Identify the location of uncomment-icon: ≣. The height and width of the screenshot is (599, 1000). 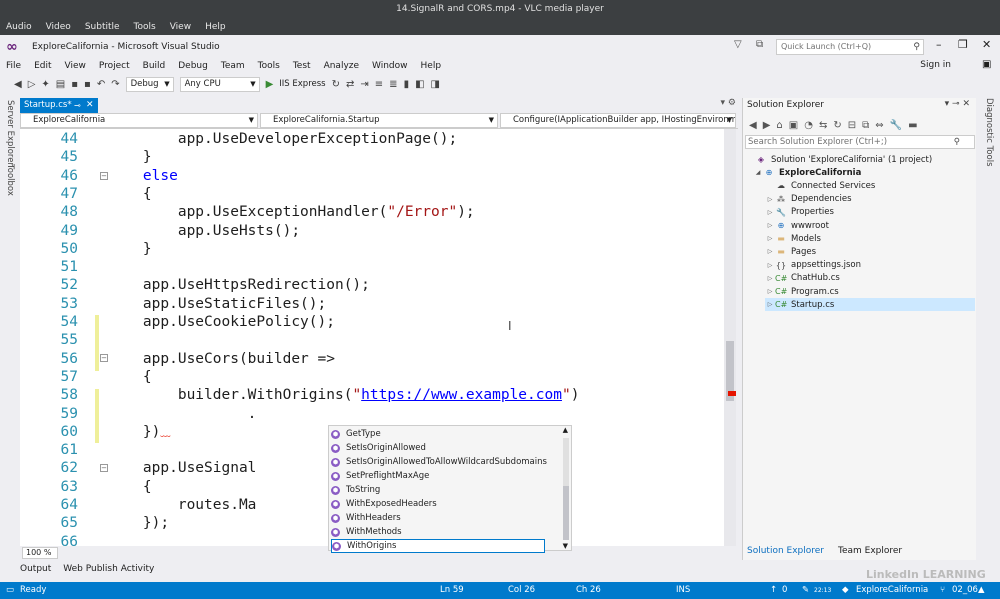
(393, 84).